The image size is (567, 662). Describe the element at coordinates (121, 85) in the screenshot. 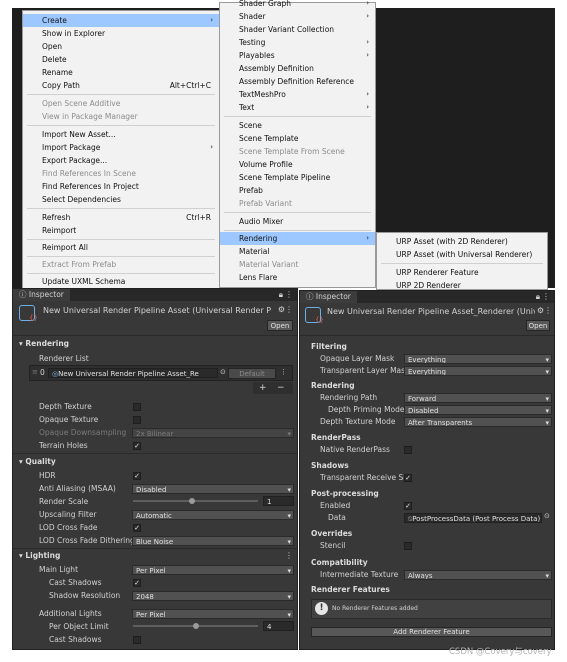

I see `menu-item-copy-path: Copy Path Alt+Ctrl+C` at that location.